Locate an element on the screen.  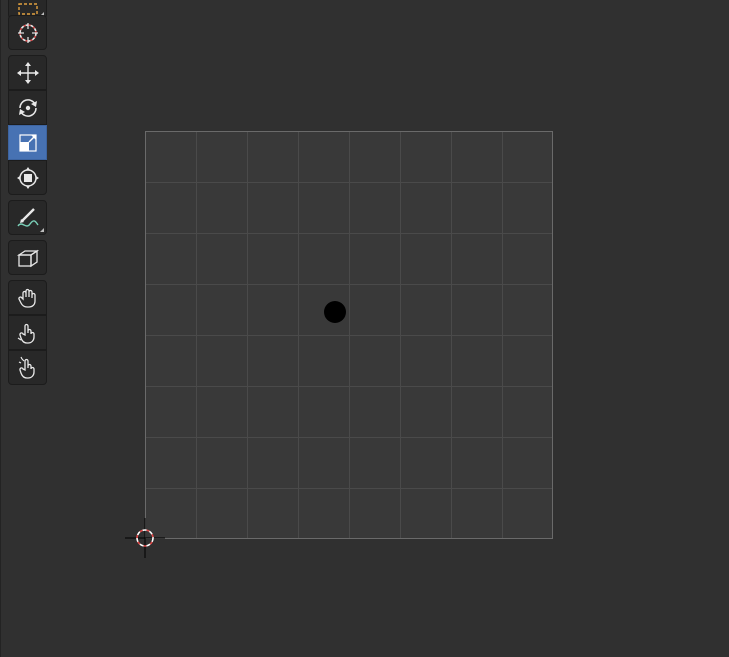
cursor-tool-button is located at coordinates (27, 32).